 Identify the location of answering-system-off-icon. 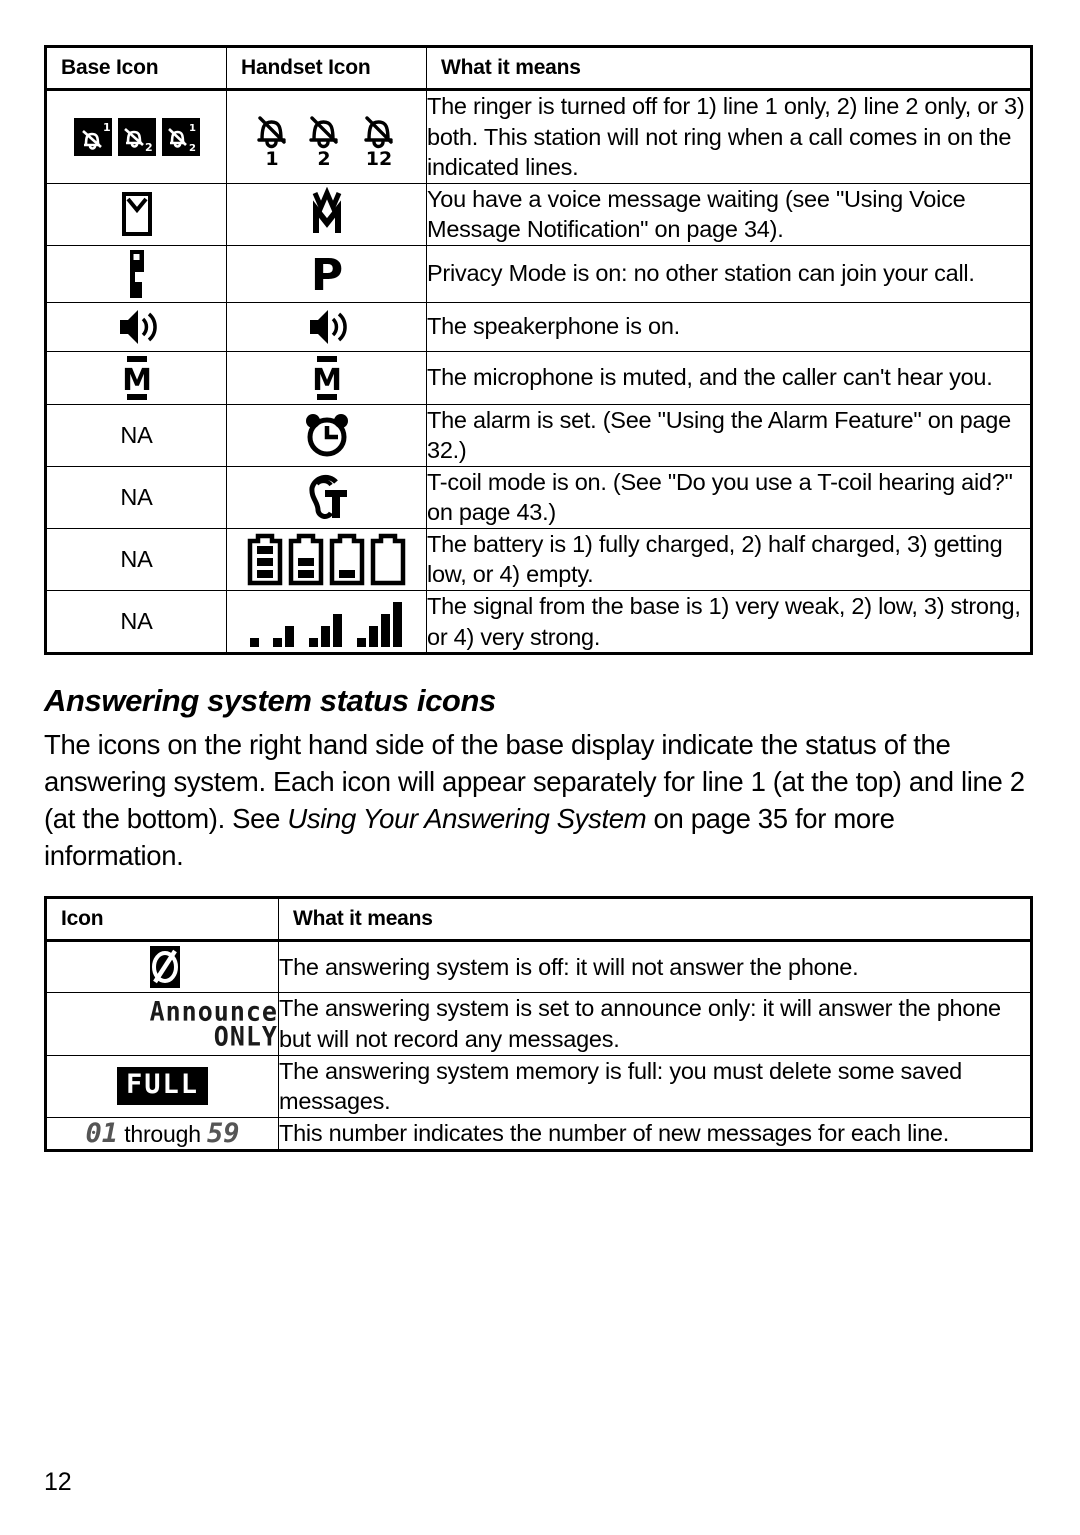
(162, 967).